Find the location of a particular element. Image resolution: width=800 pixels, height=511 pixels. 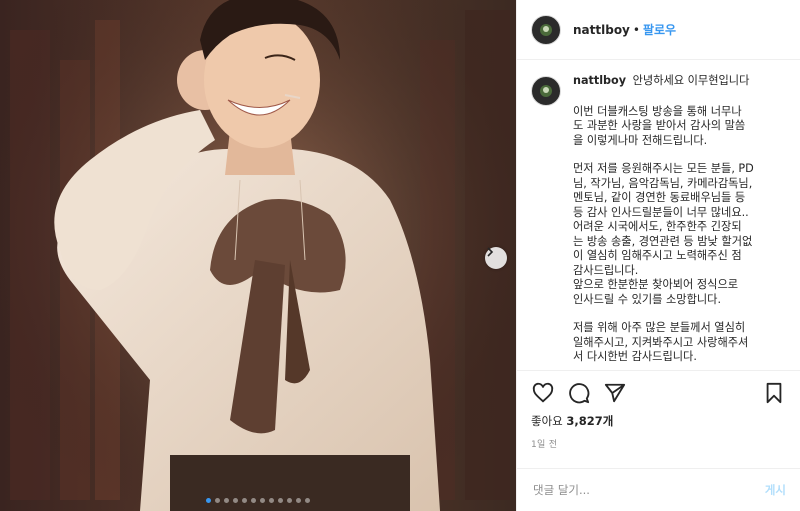

comment-icon is located at coordinates (579, 393).